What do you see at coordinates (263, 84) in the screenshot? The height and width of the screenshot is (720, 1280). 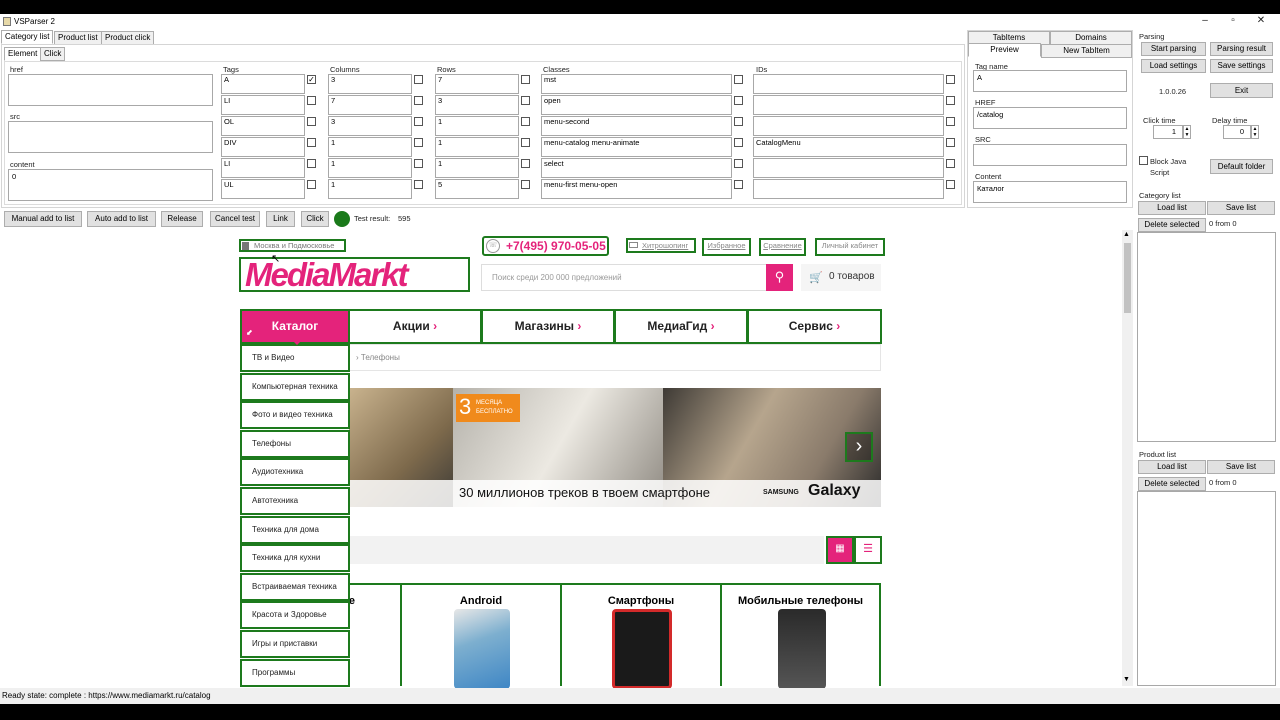 I see `tag-field: A` at bounding box center [263, 84].